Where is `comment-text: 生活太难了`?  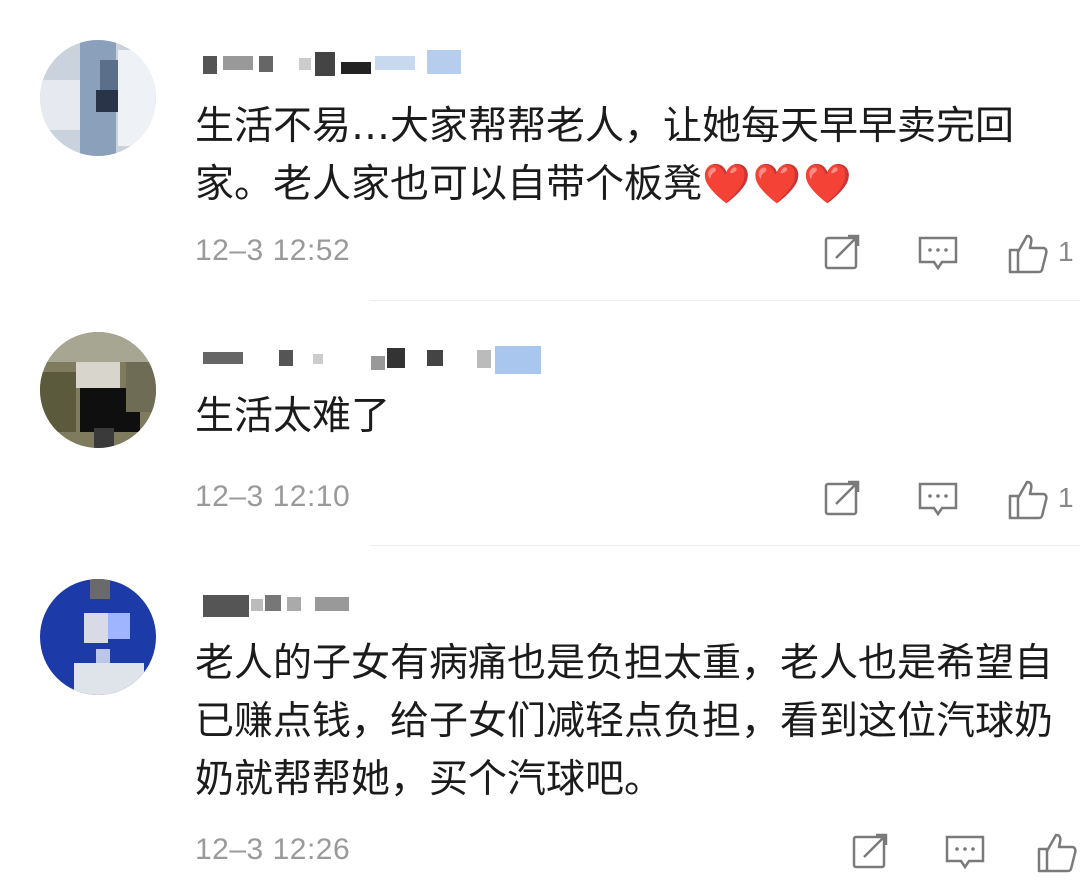
comment-text: 生活太难了 is located at coordinates (625, 417).